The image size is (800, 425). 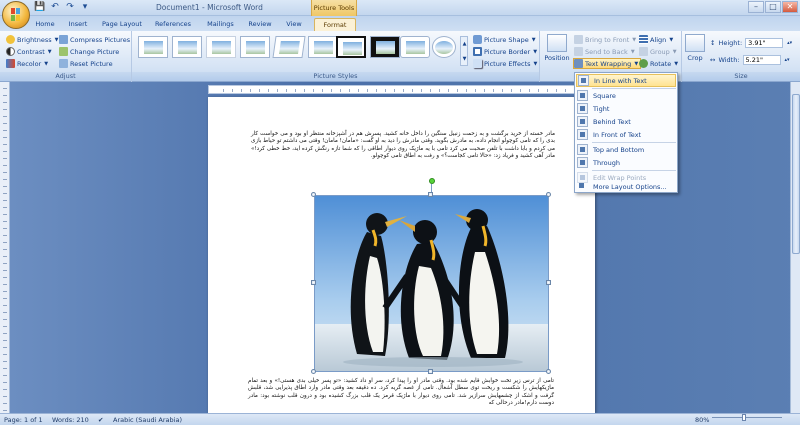 I want to click on resize-handle-w, so click(x=313, y=282).